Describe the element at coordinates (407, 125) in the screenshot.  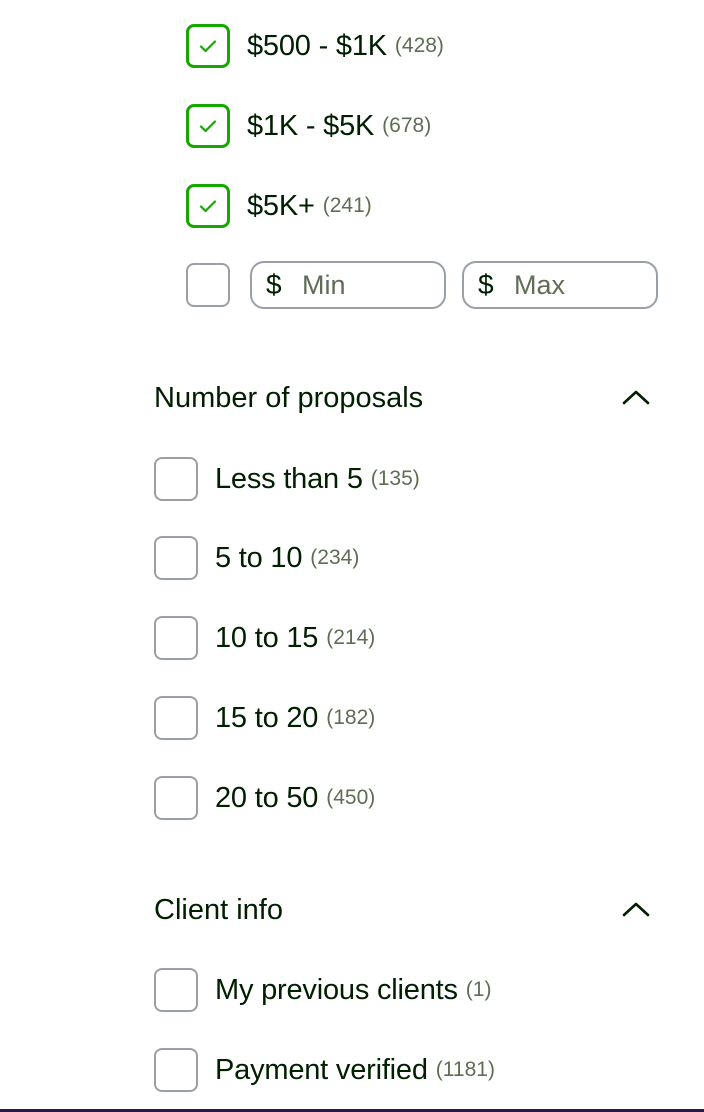
I see `option-count: (678)` at that location.